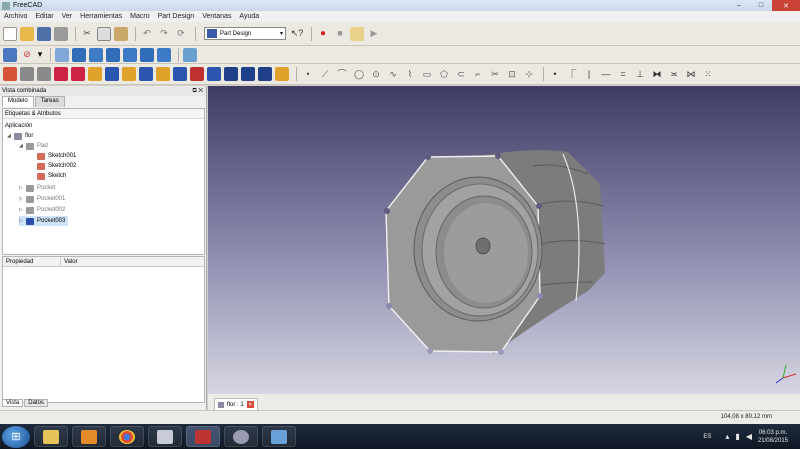 The width and height of the screenshot is (800, 449). I want to click on chevron-down-icon: ▾, so click(40, 55).